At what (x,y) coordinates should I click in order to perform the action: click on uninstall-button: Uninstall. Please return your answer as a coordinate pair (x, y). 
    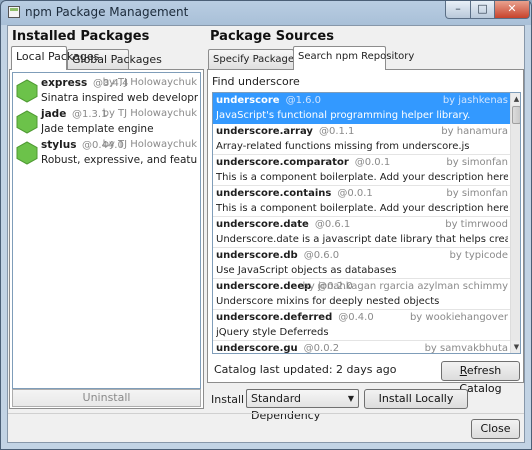
    Looking at the image, I should click on (106, 398).